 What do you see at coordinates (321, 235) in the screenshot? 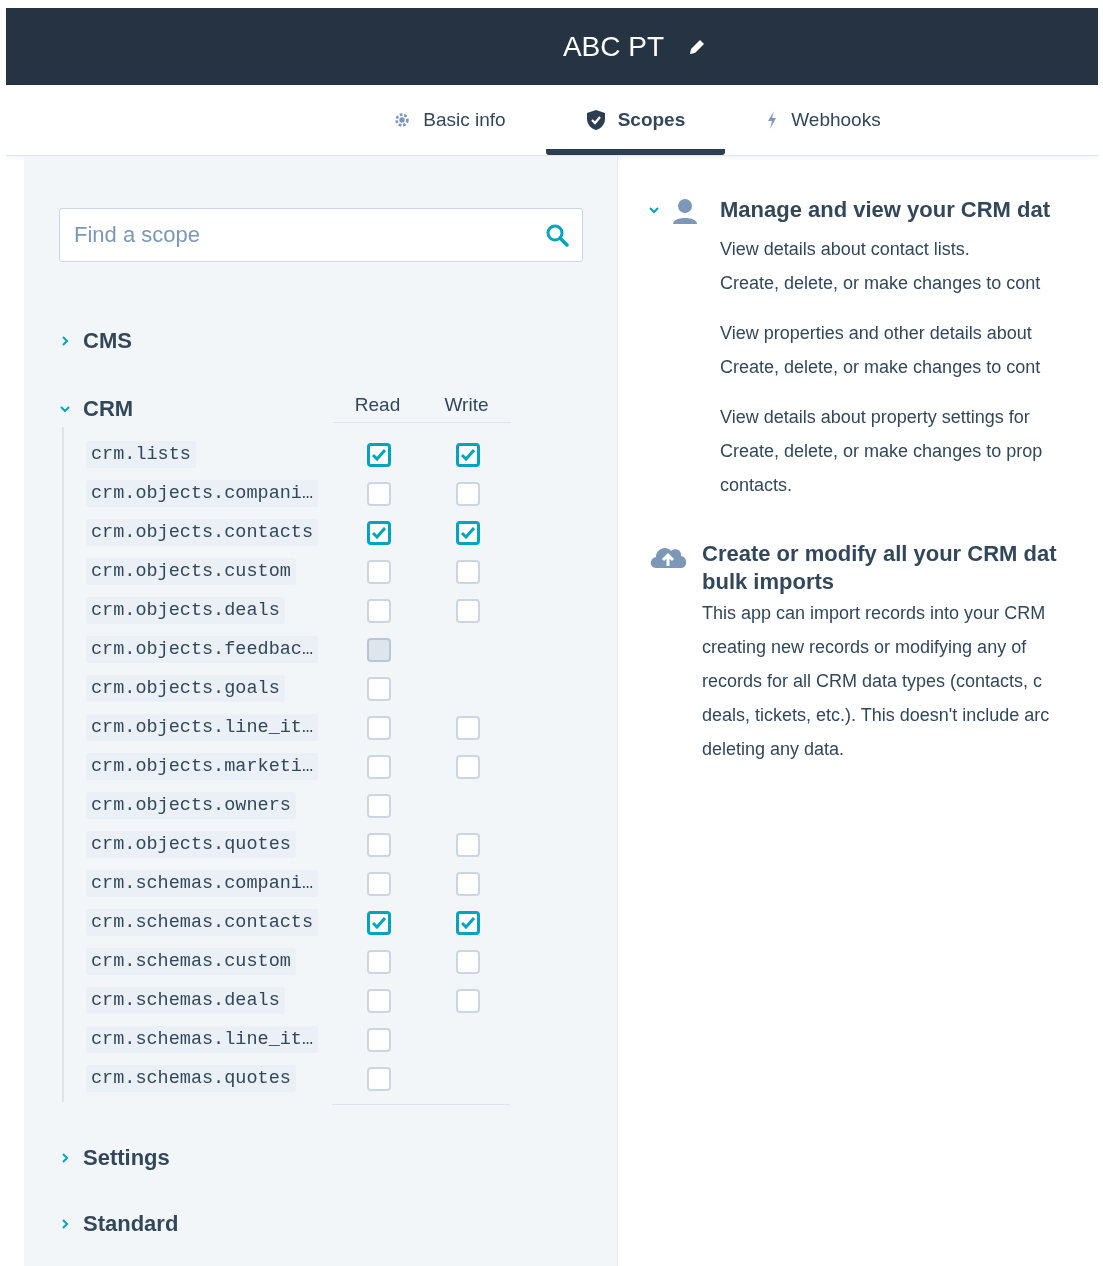
I see `search-field: Find a scope` at bounding box center [321, 235].